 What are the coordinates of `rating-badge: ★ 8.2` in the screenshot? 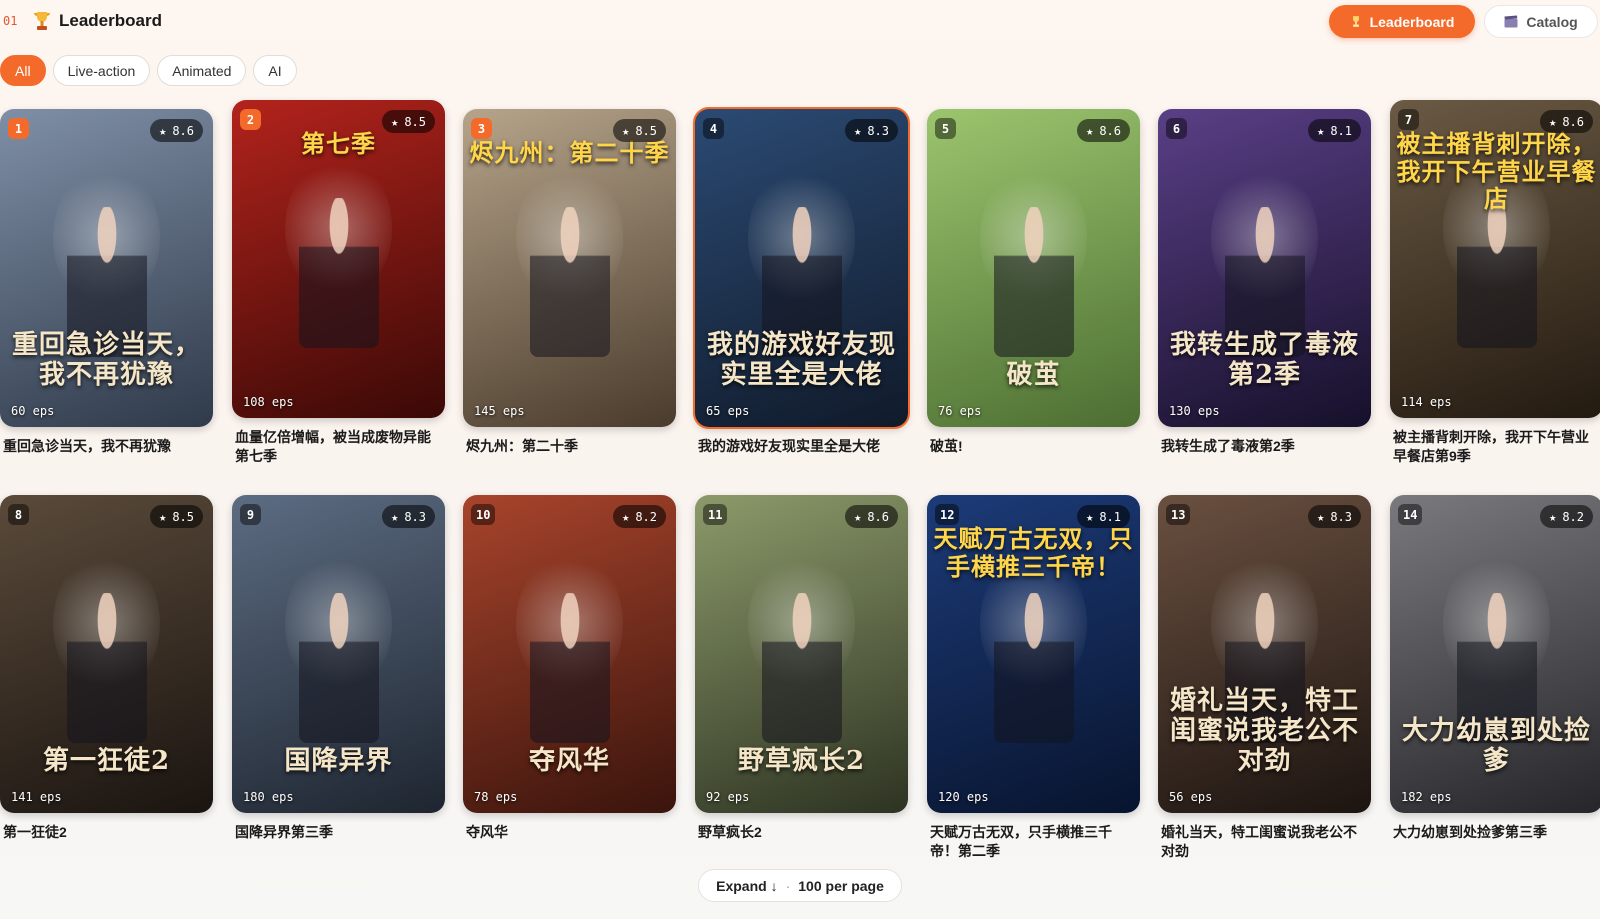 It's located at (1566, 516).